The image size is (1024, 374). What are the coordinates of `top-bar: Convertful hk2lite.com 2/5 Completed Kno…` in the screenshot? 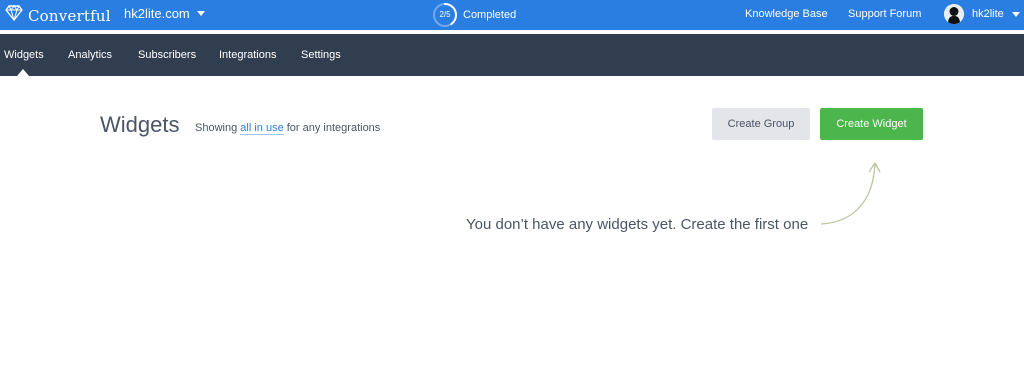 It's located at (512, 15).